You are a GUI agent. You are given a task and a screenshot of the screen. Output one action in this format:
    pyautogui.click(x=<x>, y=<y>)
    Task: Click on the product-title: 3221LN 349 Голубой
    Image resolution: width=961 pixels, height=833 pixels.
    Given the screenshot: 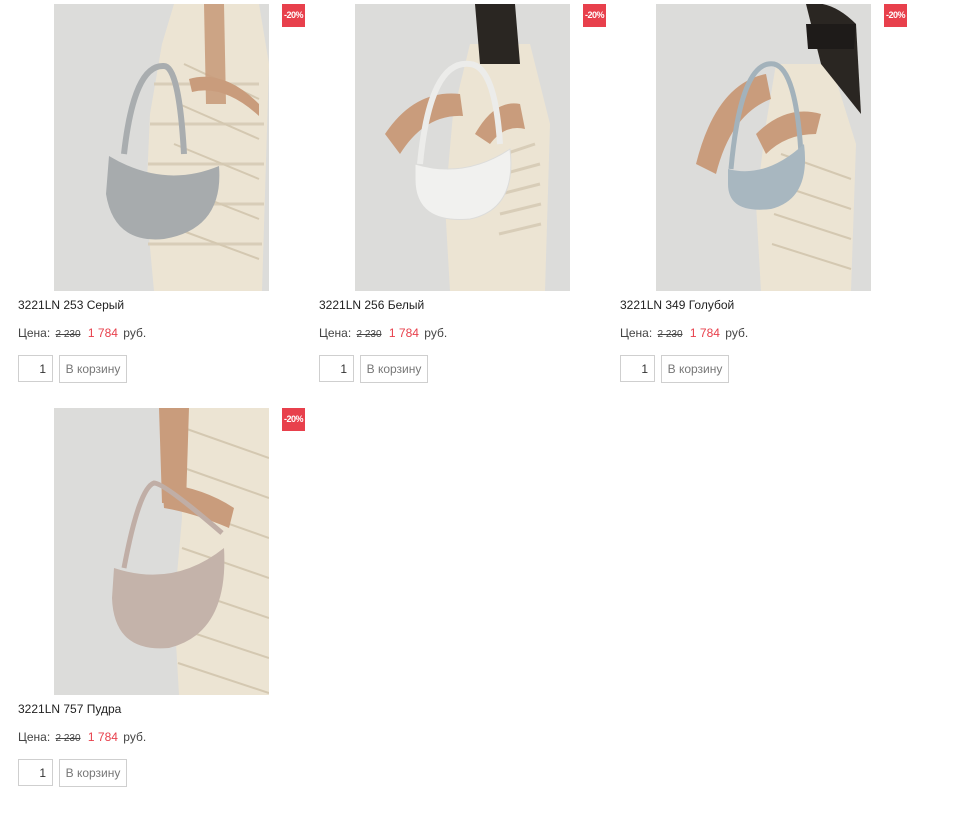 What is the action you would take?
    pyautogui.click(x=677, y=305)
    